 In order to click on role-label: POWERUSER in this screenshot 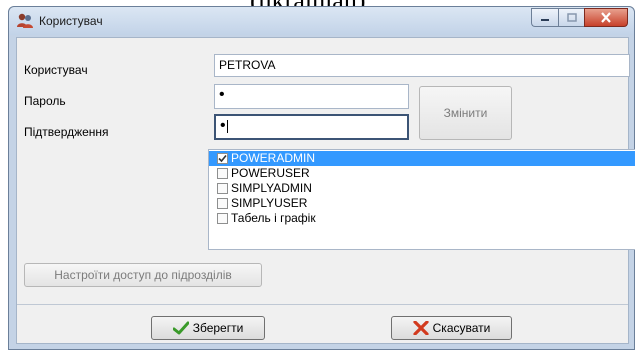, I will do `click(270, 173)`.